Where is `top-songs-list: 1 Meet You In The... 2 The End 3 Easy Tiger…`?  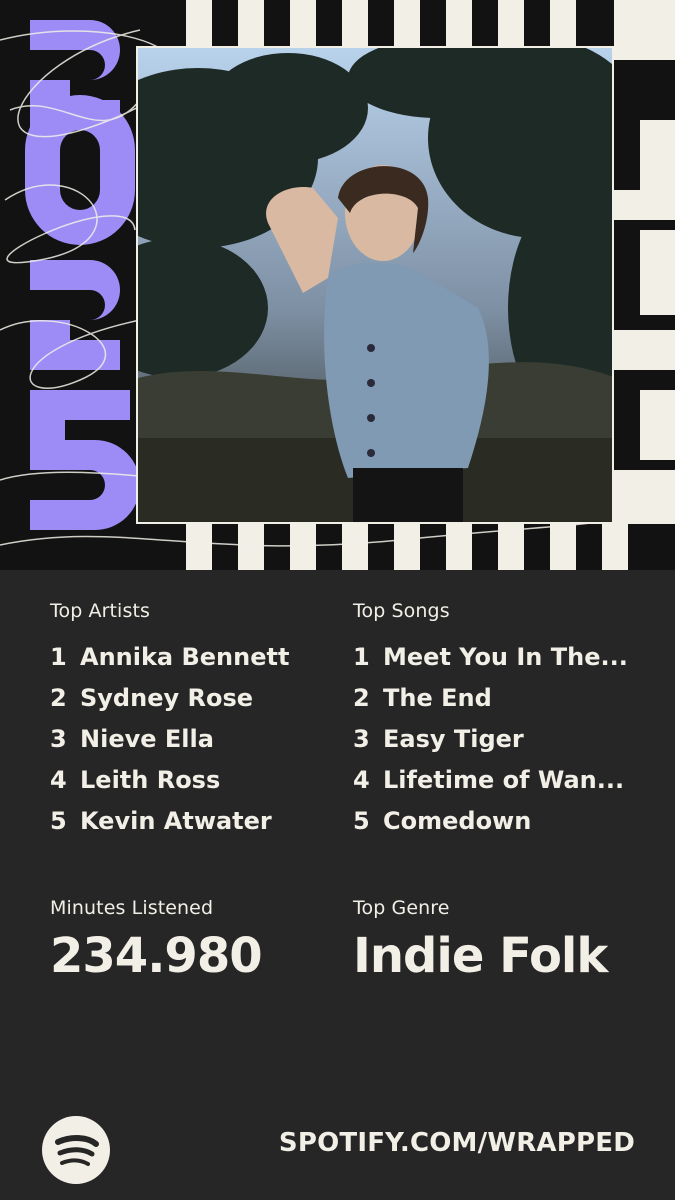
top-songs-list: 1 Meet You In The... 2 The End 3 Easy Tiger… is located at coordinates (503, 738).